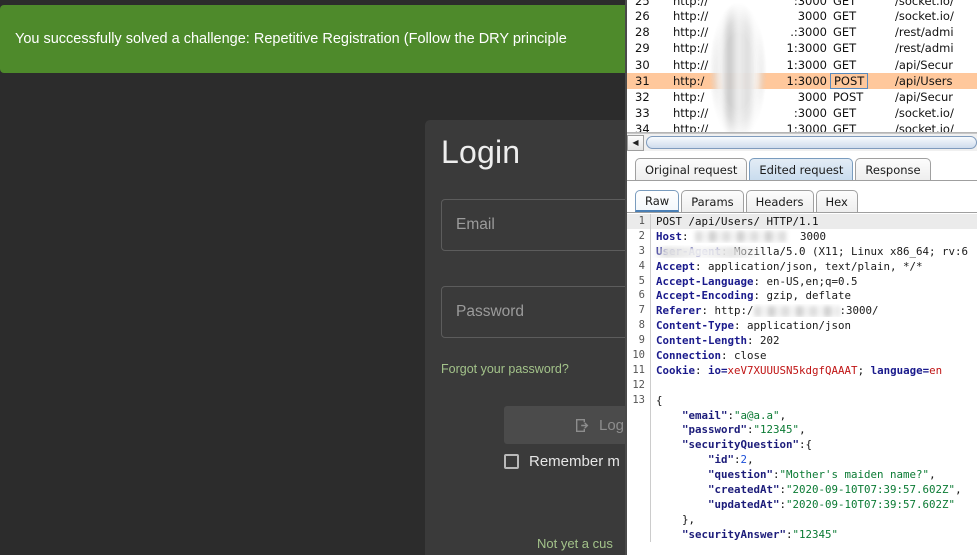 Image resolution: width=977 pixels, height=555 pixels. Describe the element at coordinates (639, 341) in the screenshot. I see `line-number: 9` at that location.